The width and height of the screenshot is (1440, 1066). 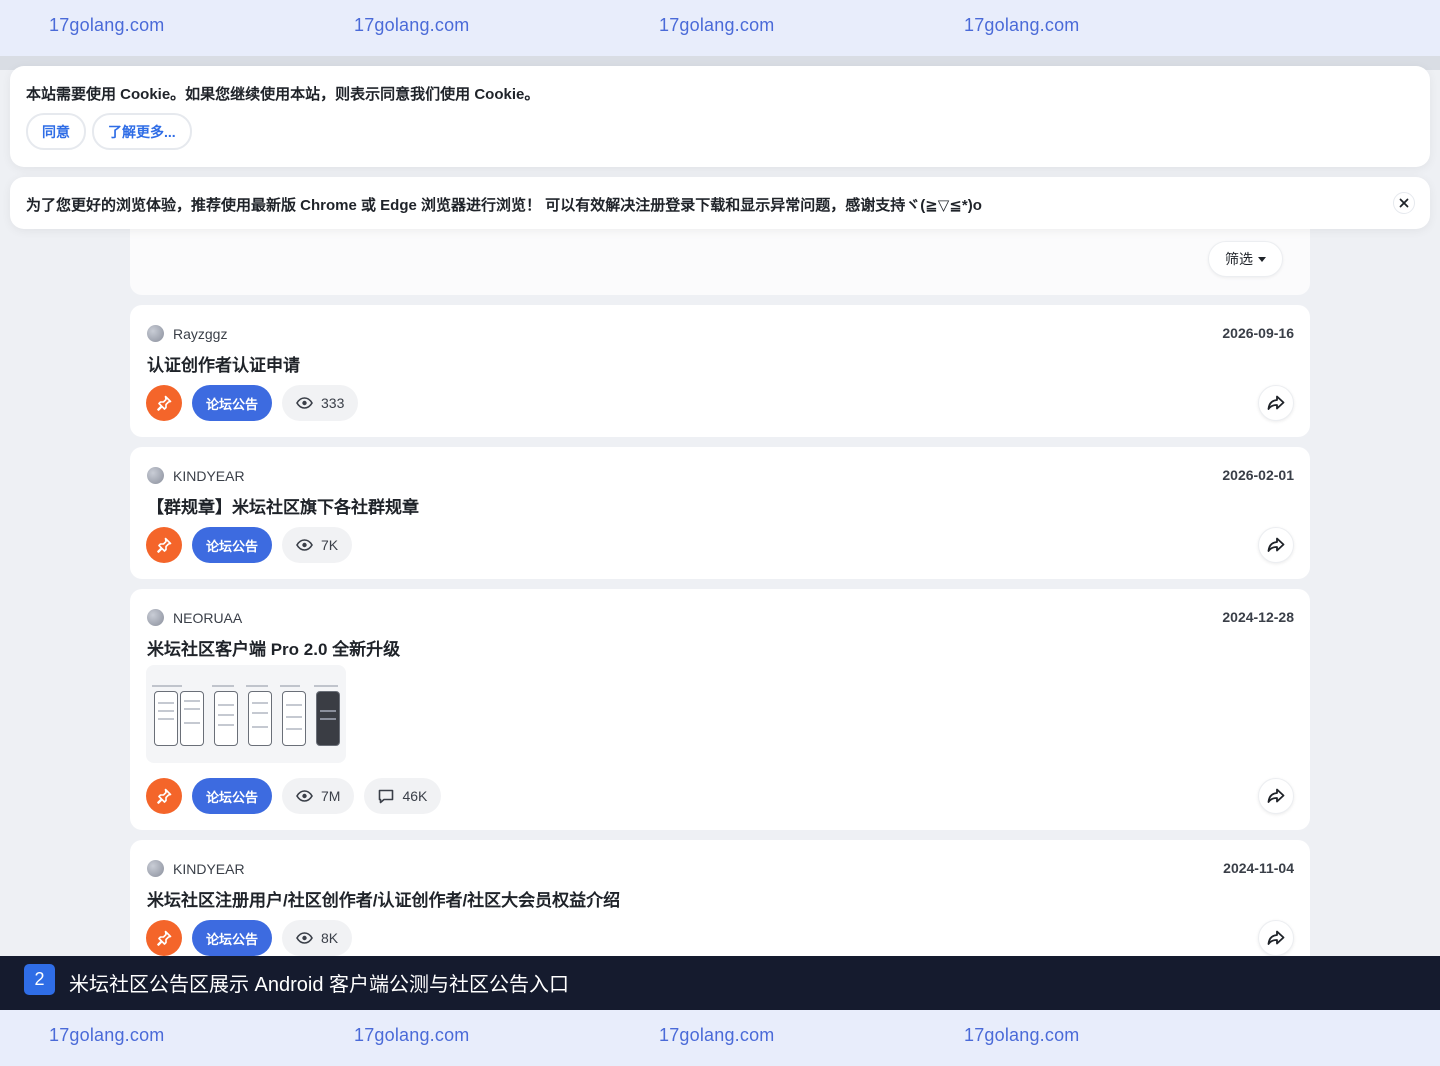 What do you see at coordinates (200, 334) in the screenshot?
I see `author-name: Rayzggz` at bounding box center [200, 334].